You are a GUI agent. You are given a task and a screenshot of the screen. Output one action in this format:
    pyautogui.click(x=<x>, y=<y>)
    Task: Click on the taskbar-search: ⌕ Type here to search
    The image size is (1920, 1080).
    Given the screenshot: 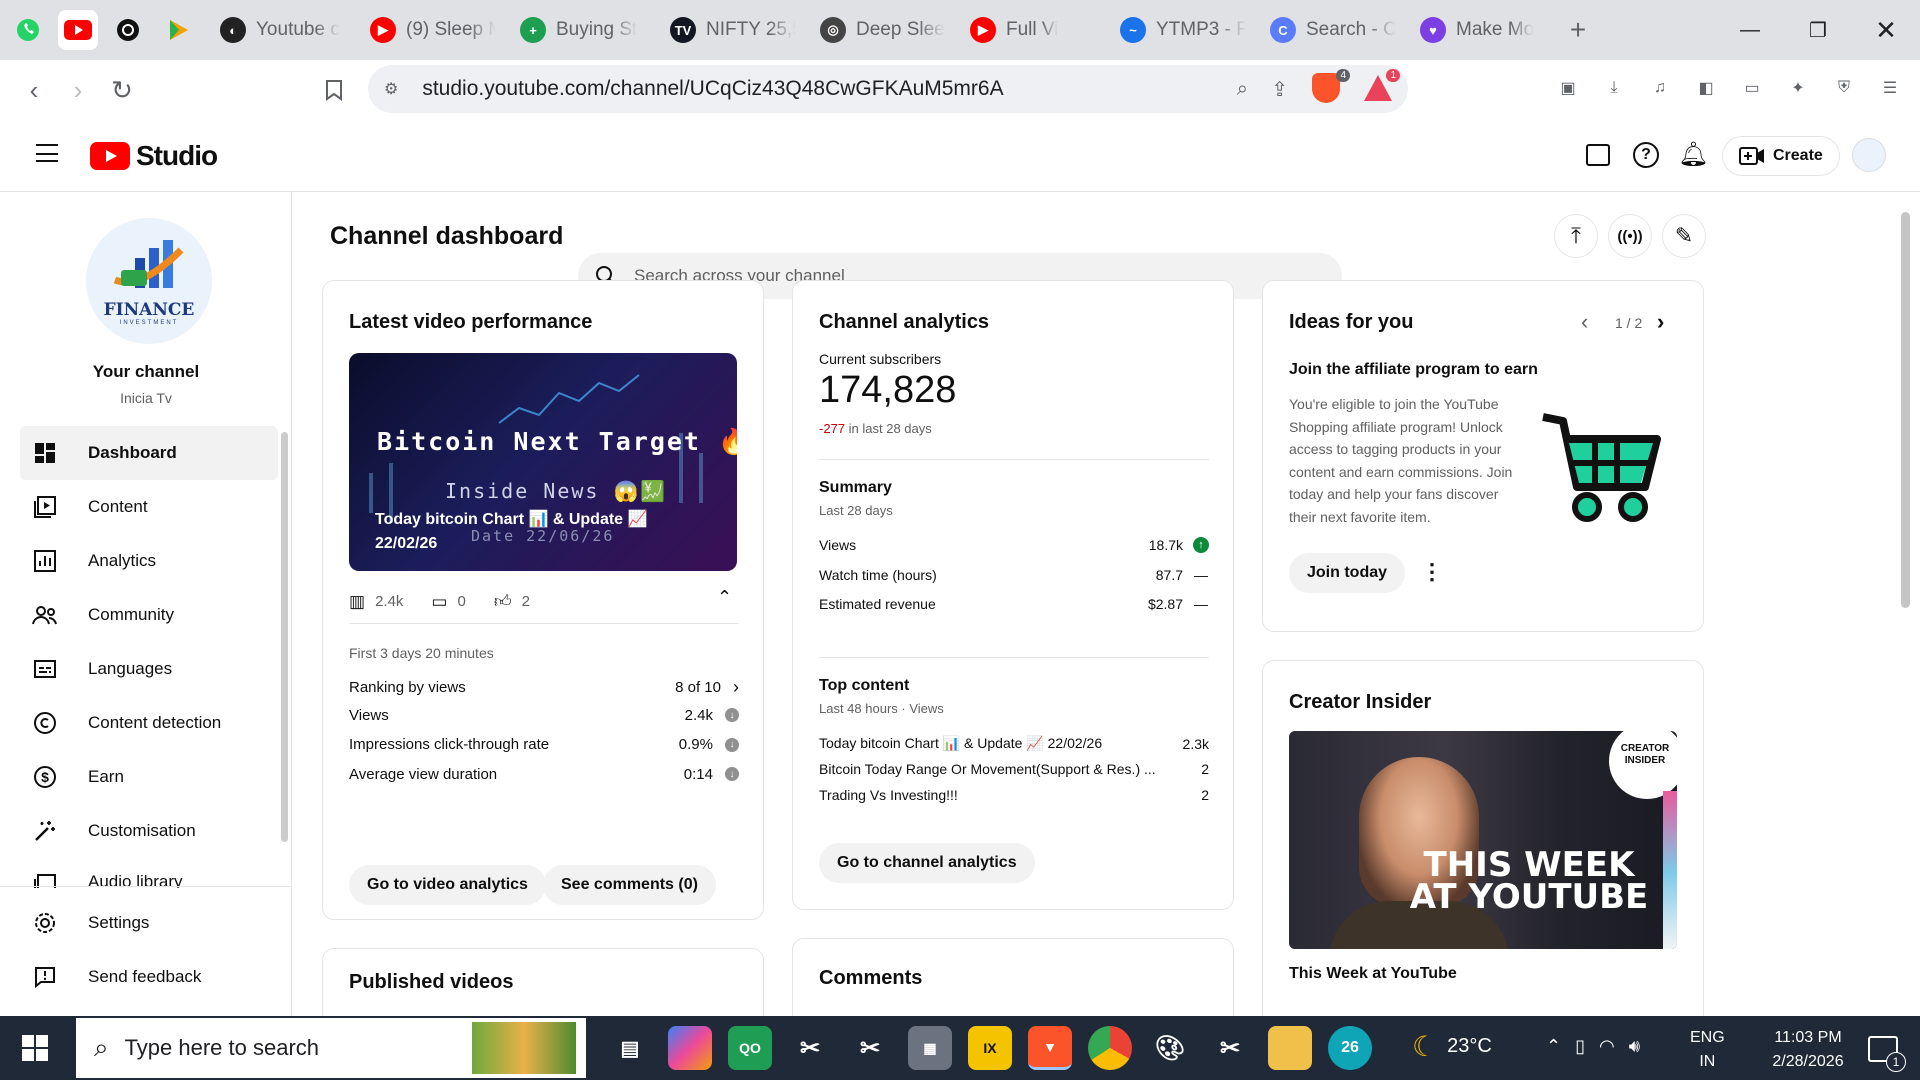 What is the action you would take?
    pyautogui.click(x=331, y=1048)
    